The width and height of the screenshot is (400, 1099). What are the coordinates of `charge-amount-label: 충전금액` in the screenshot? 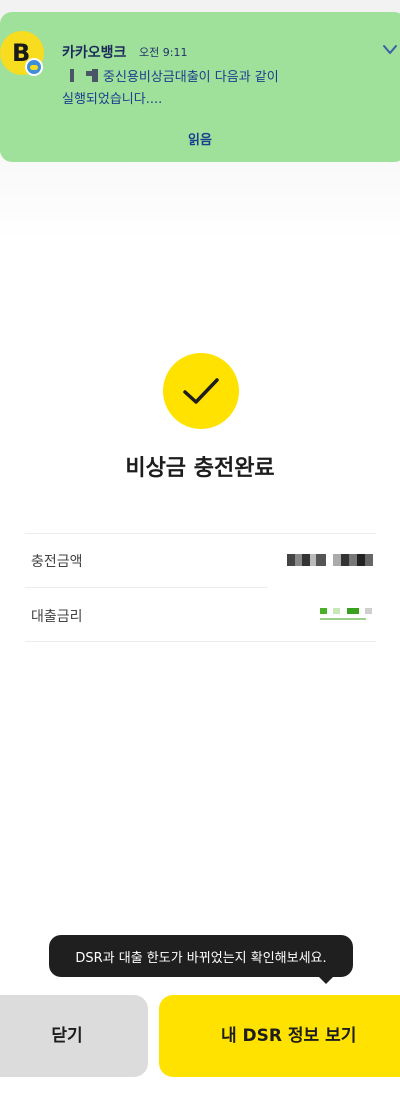 It's located at (57, 562).